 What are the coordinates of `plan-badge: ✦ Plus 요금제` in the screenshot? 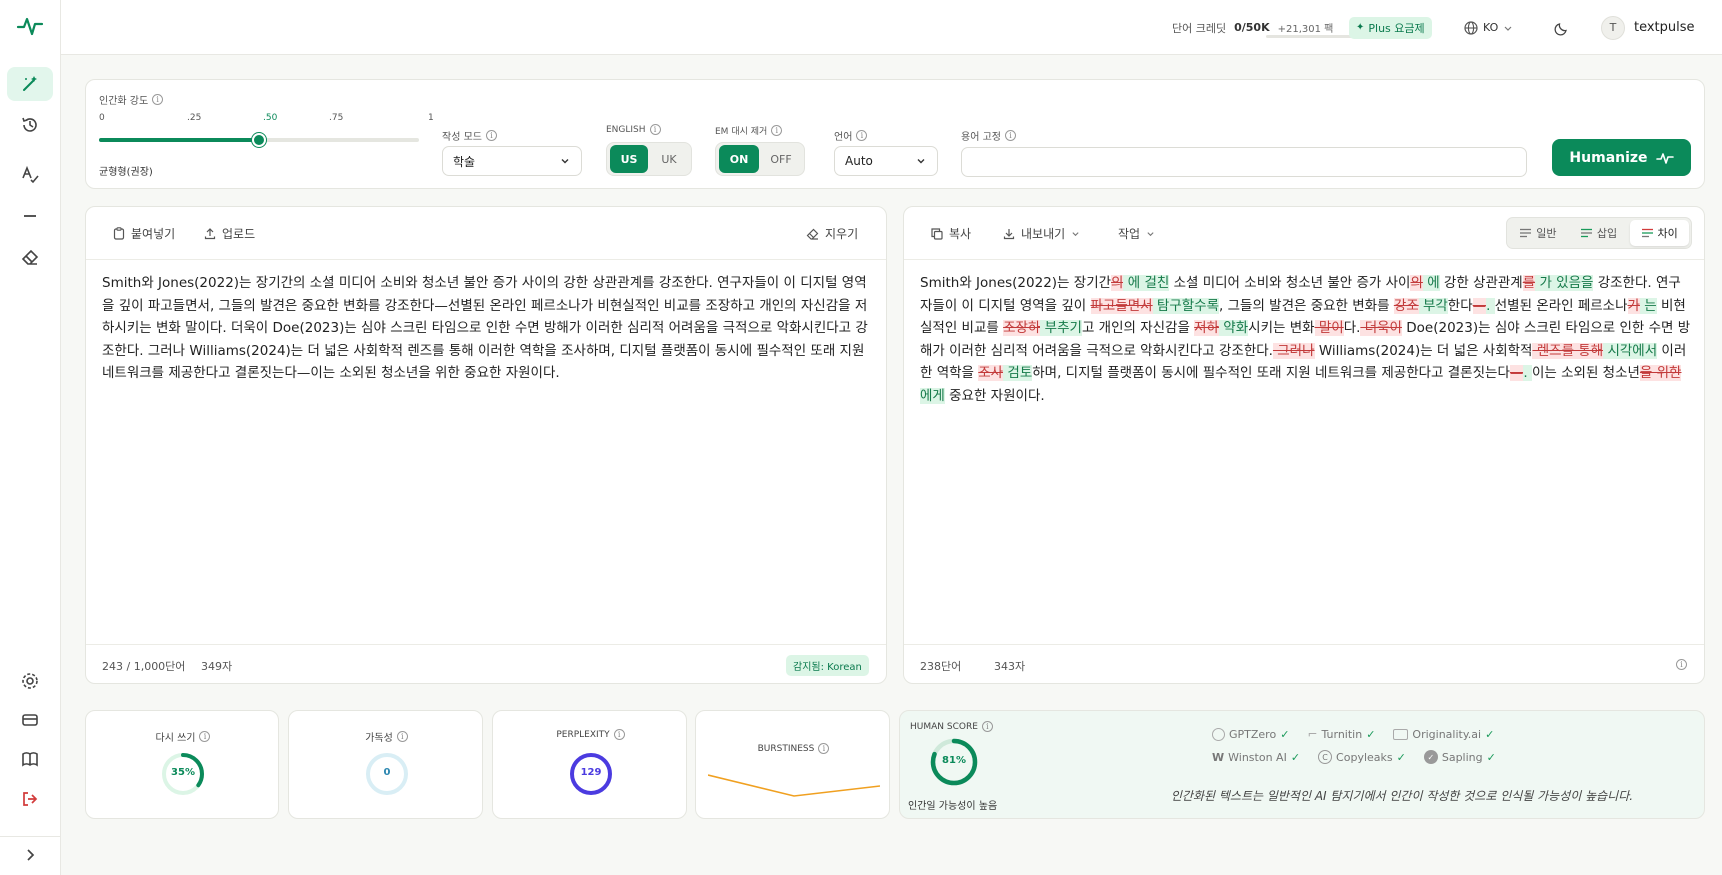 It's located at (1390, 27).